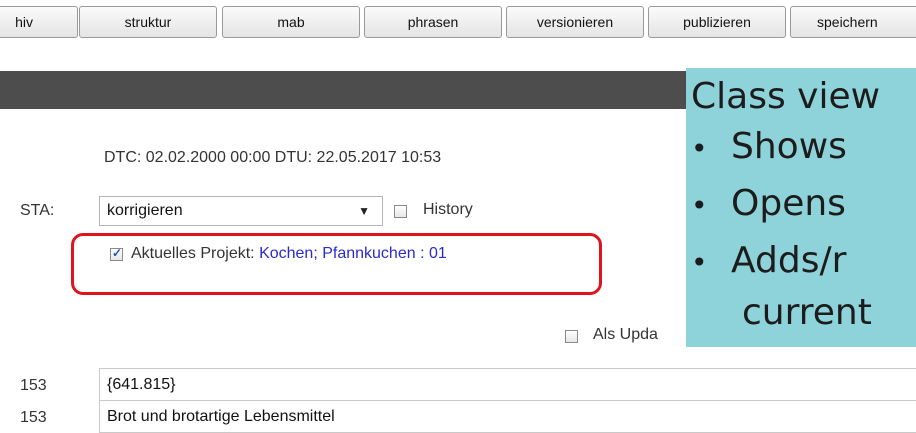  What do you see at coordinates (571, 336) in the screenshot?
I see `update-checkbox` at bounding box center [571, 336].